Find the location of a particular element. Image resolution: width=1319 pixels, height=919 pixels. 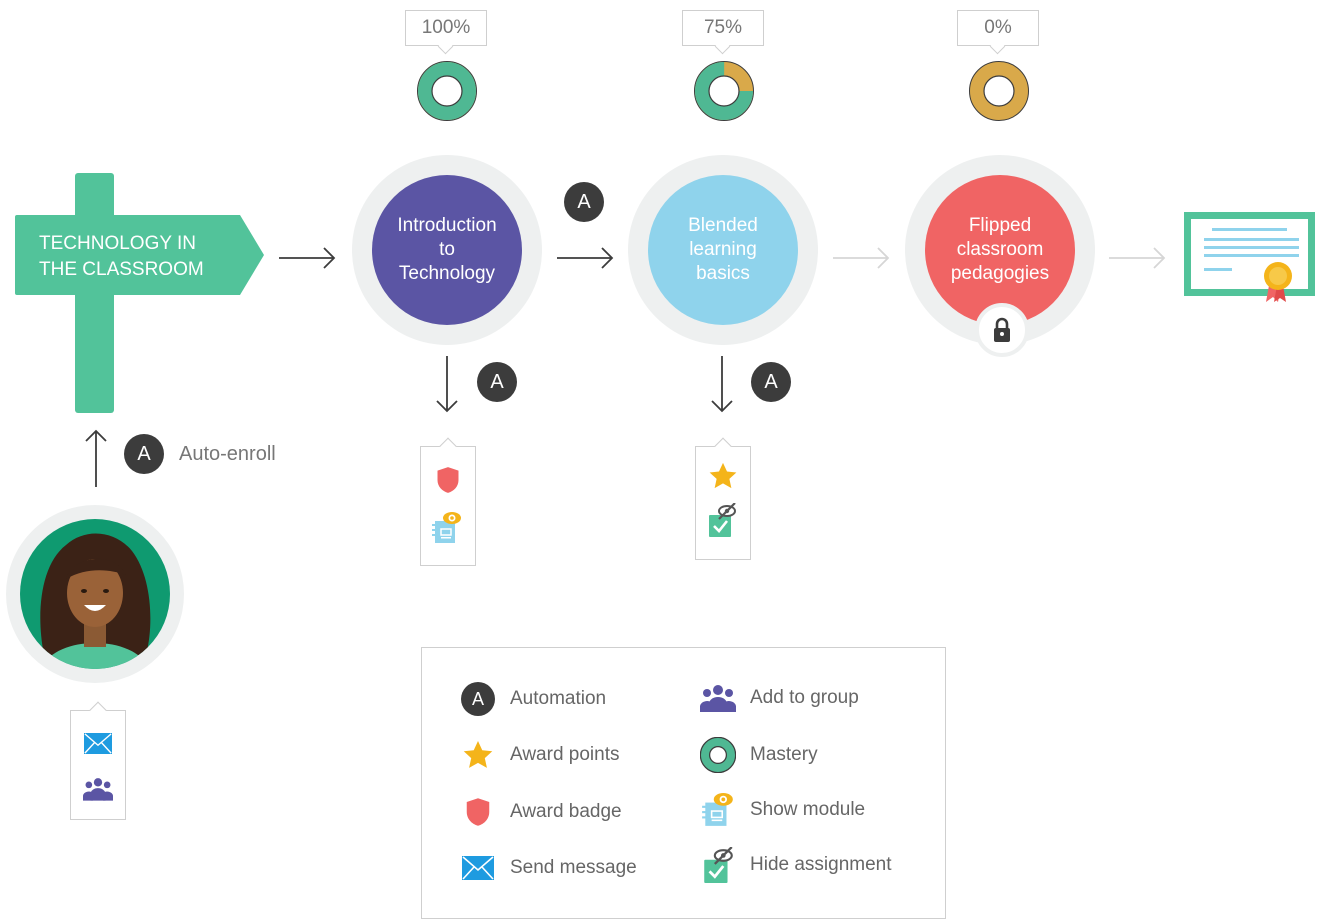

signpost-title: TECHNOLOGY IN THE CLASSROOM is located at coordinates (121, 257).